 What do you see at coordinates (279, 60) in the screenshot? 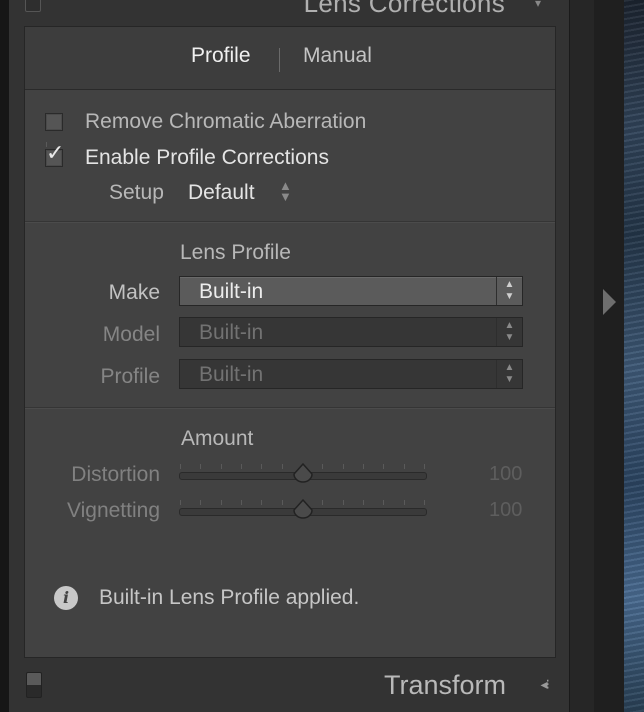
I see `tab-separator` at bounding box center [279, 60].